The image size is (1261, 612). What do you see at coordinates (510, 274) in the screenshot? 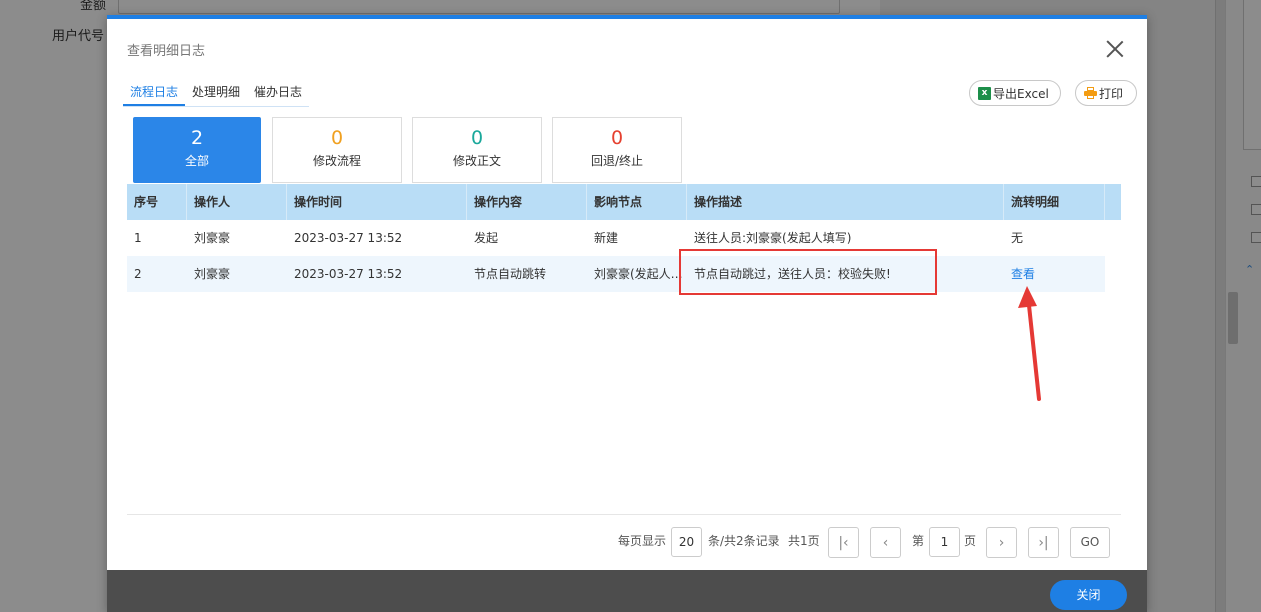
I see `cell-content: 节点自动跳转` at bounding box center [510, 274].